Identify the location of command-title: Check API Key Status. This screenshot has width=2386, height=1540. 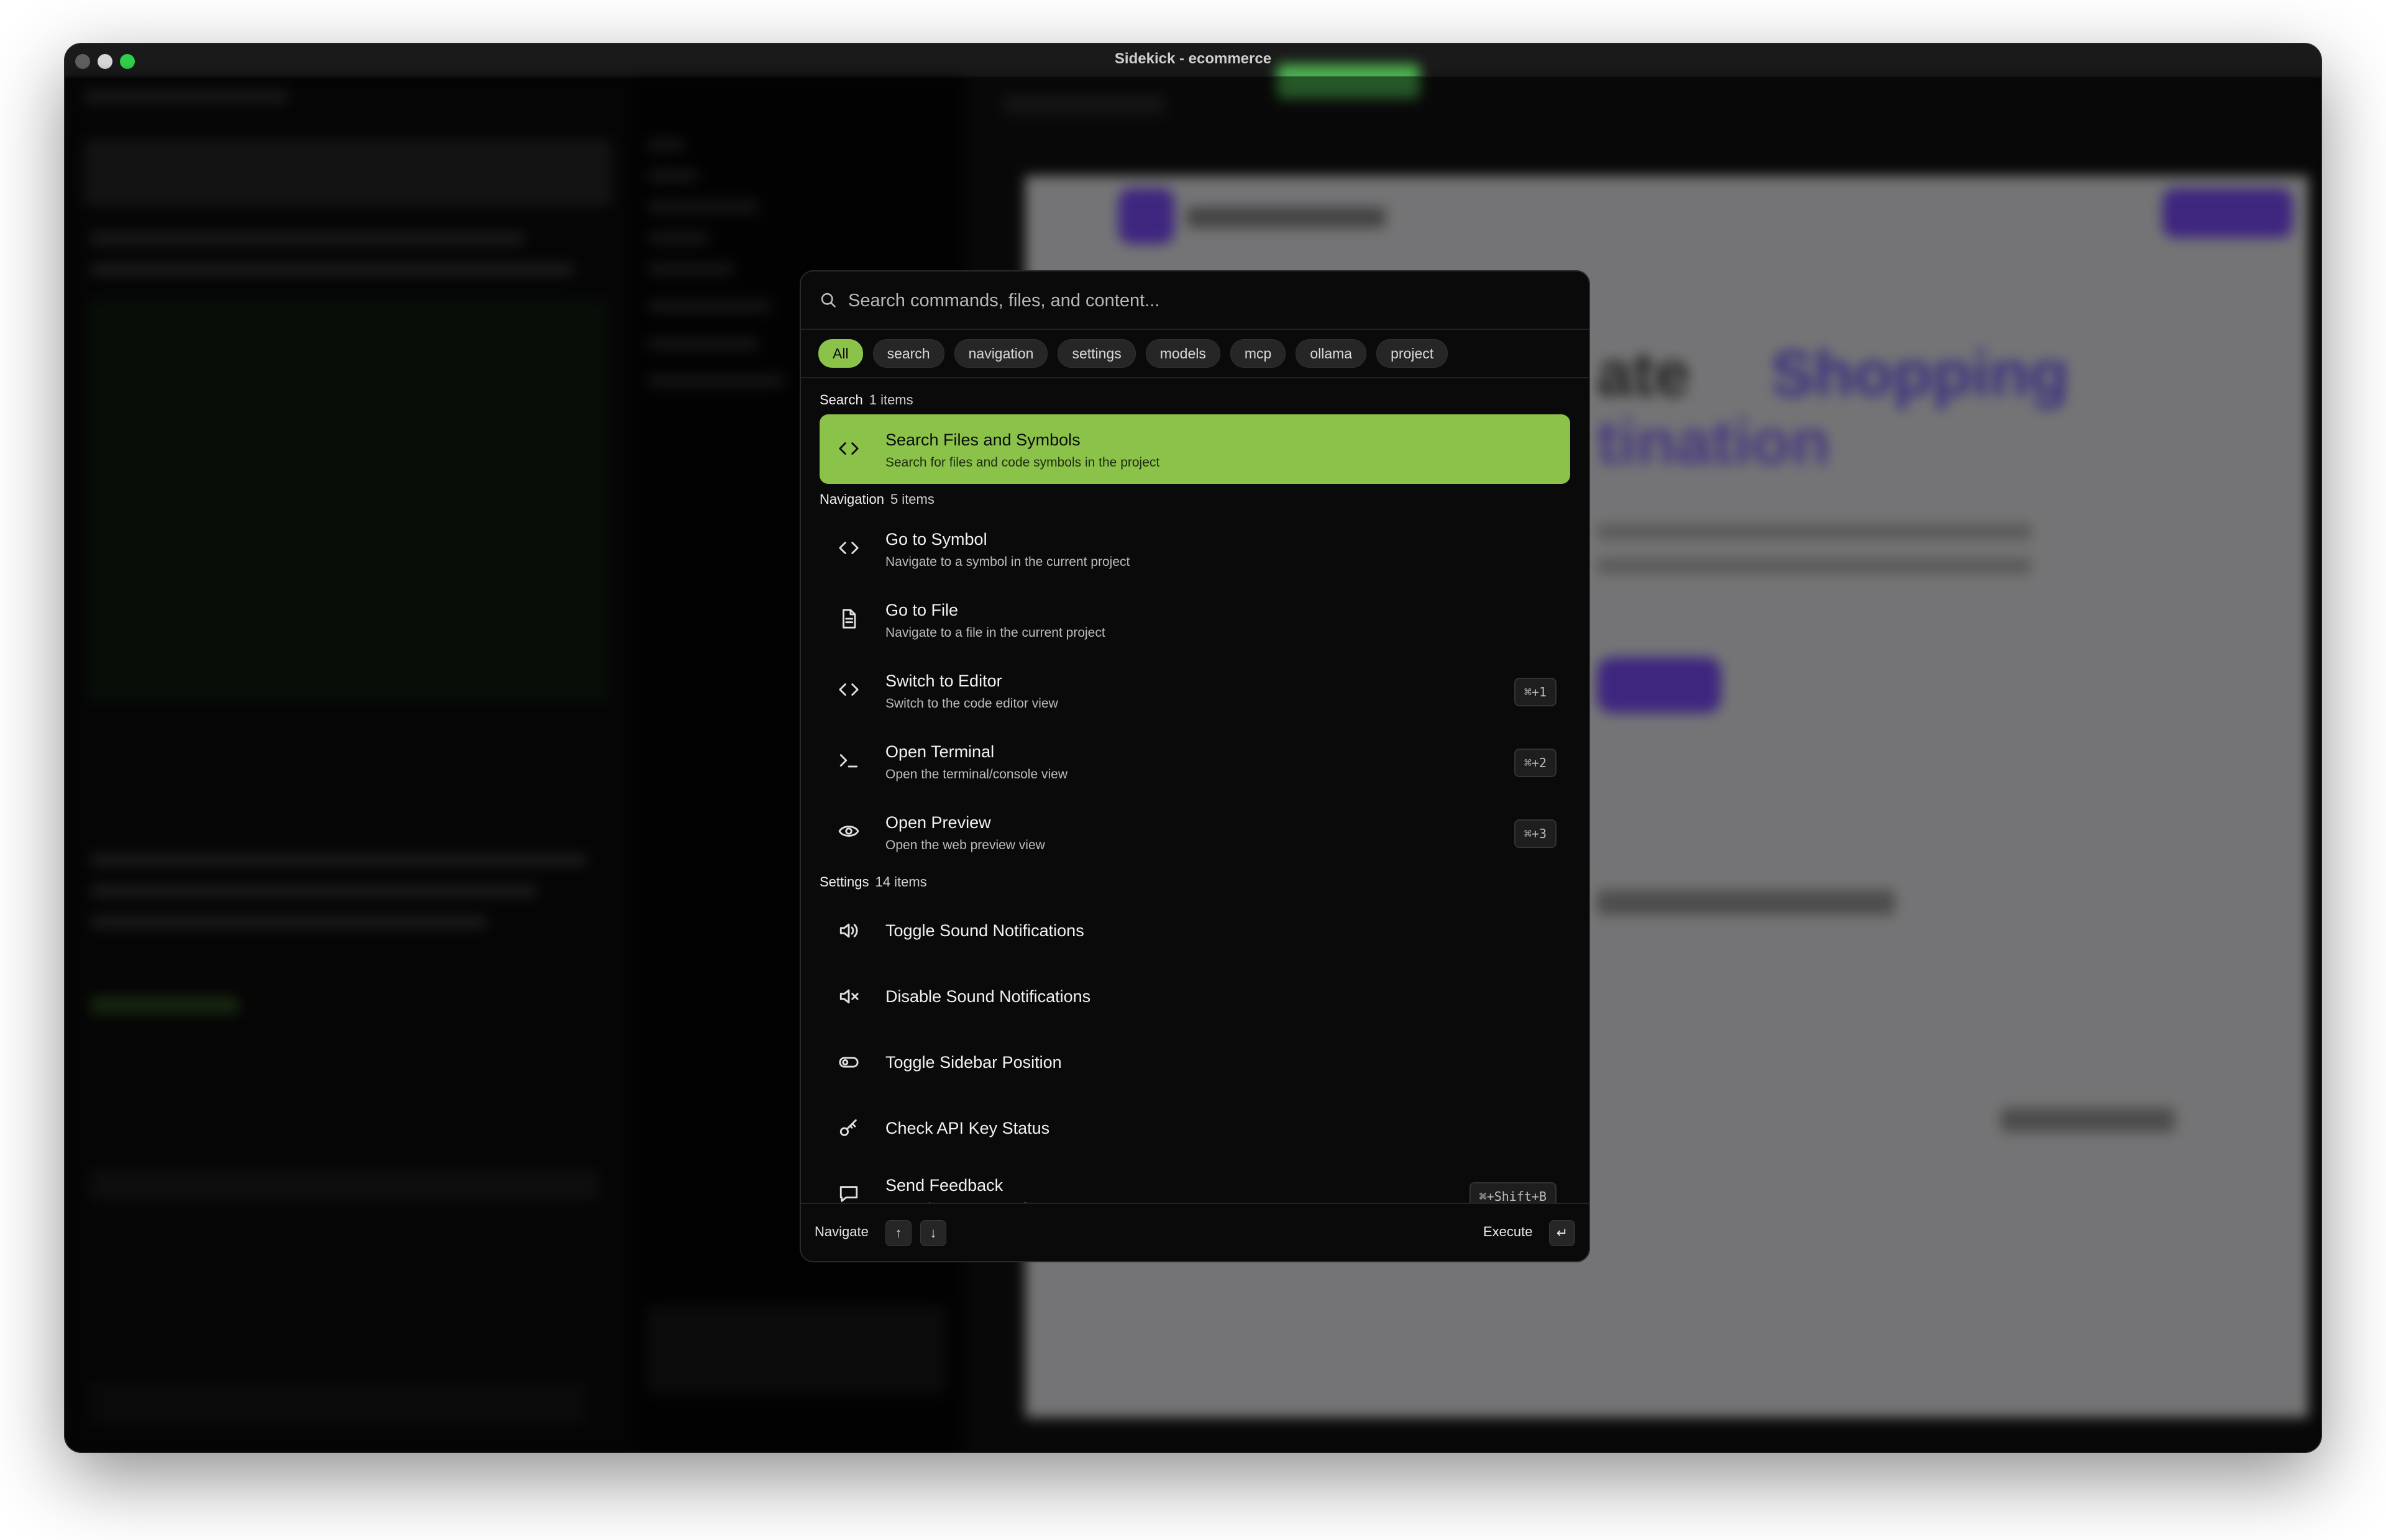
(967, 1128).